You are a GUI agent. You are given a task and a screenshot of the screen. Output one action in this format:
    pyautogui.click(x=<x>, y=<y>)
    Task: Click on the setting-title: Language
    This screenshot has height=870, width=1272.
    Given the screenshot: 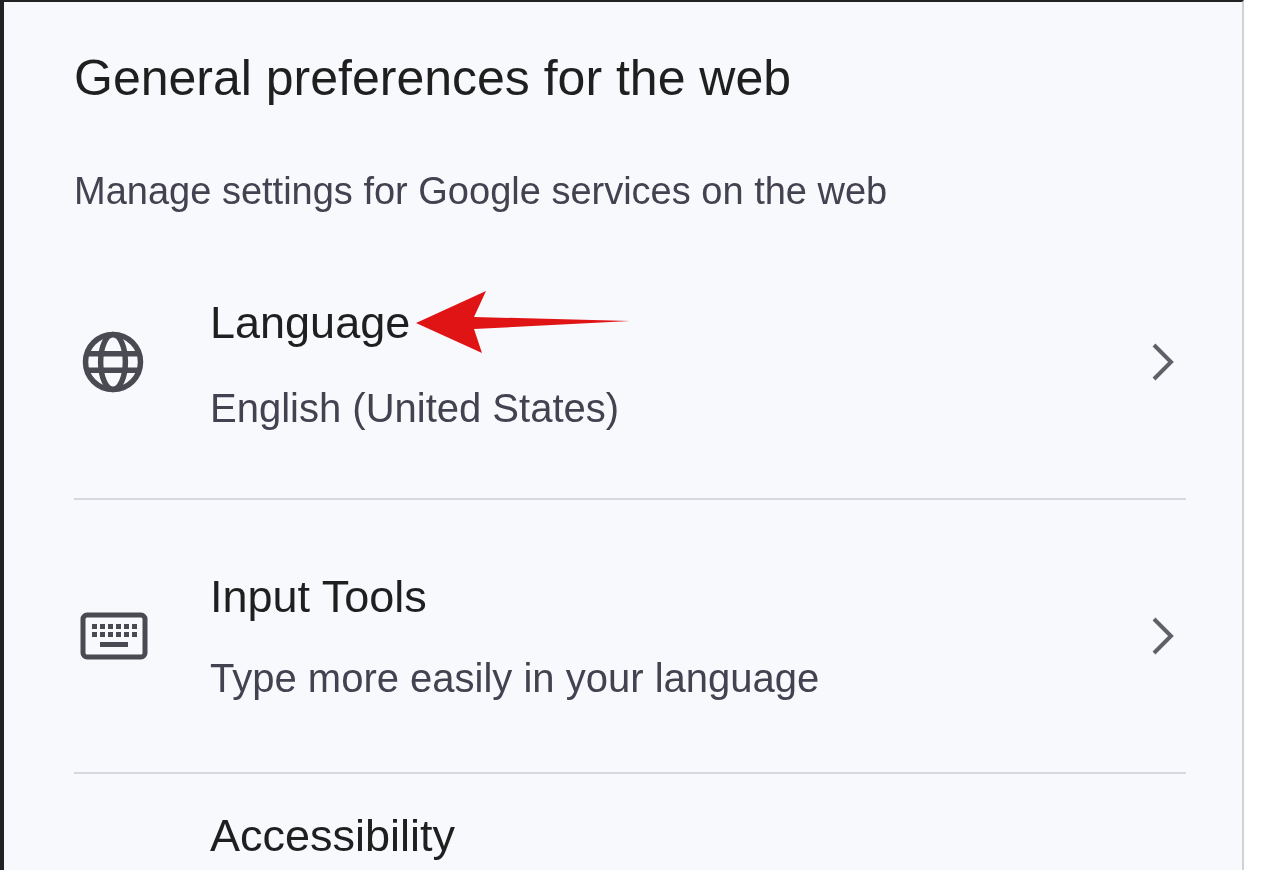 What is the action you would take?
    pyautogui.click(x=310, y=323)
    